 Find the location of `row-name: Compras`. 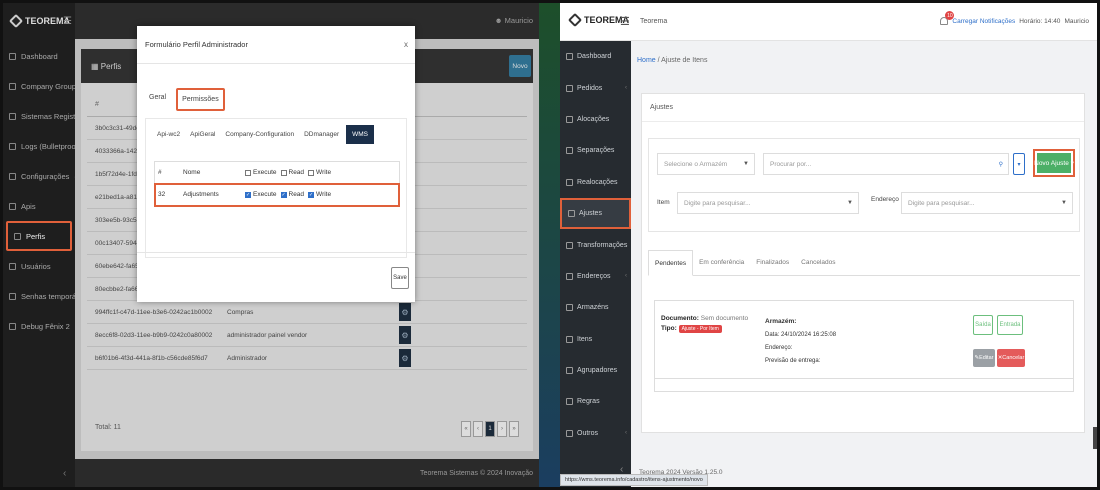

row-name: Compras is located at coordinates (240, 312).